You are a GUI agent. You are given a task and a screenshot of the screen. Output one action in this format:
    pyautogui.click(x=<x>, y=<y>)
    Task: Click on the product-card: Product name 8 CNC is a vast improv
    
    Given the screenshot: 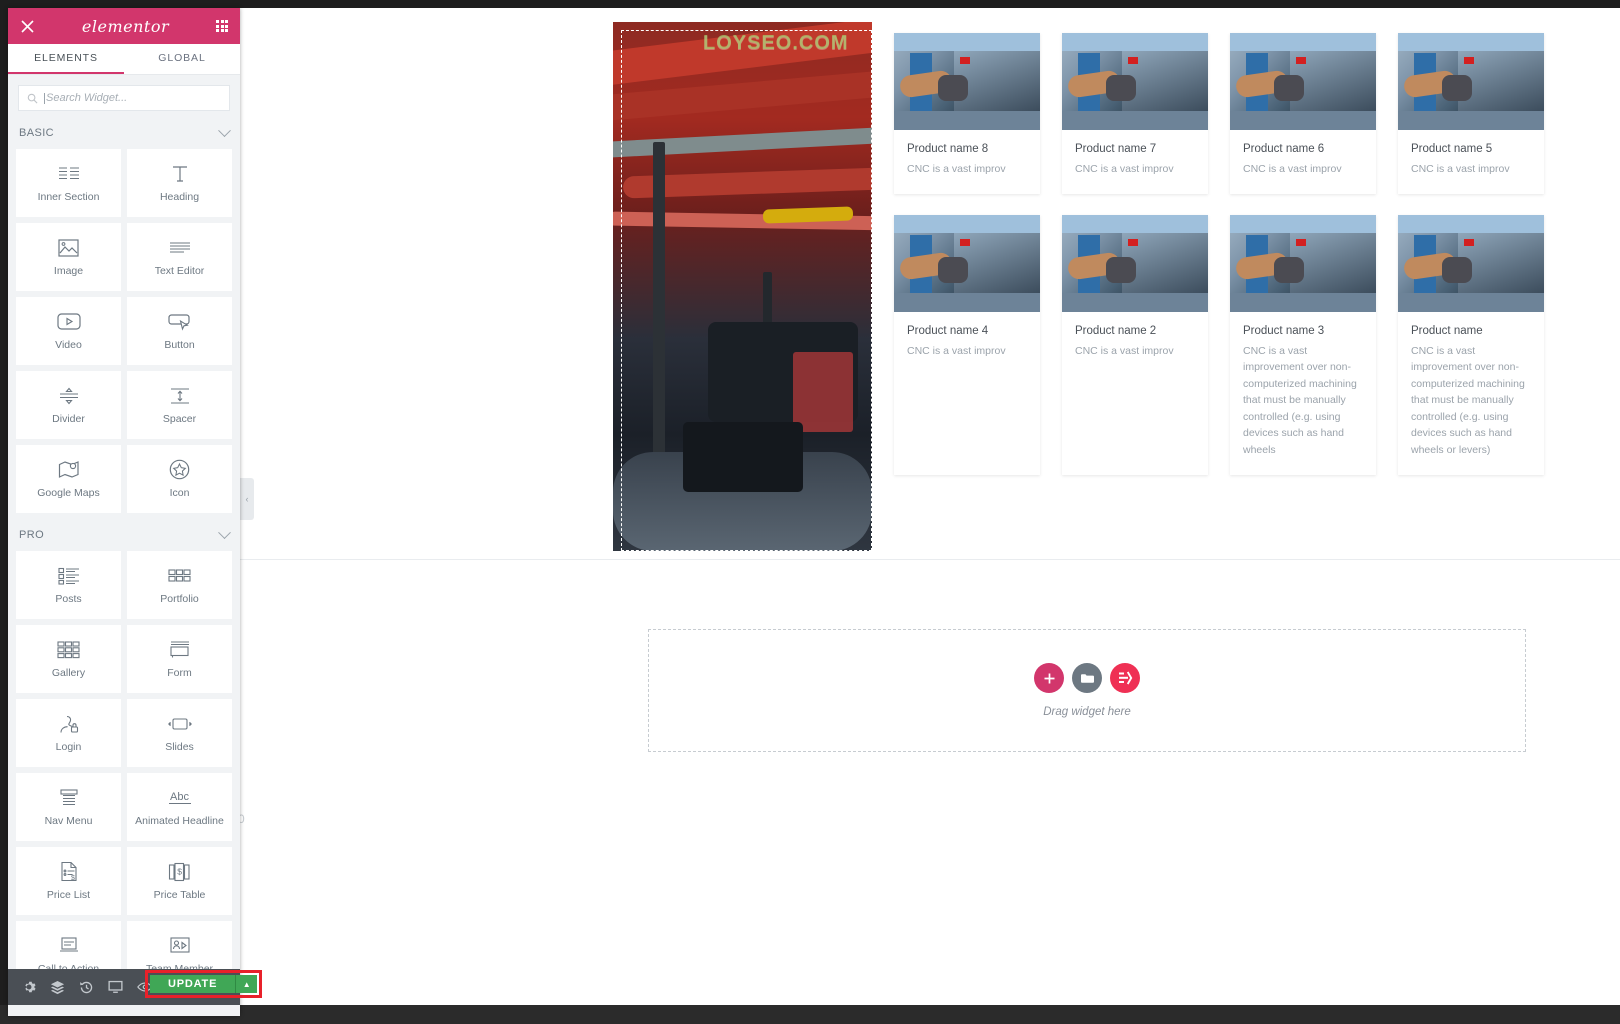 What is the action you would take?
    pyautogui.click(x=967, y=113)
    